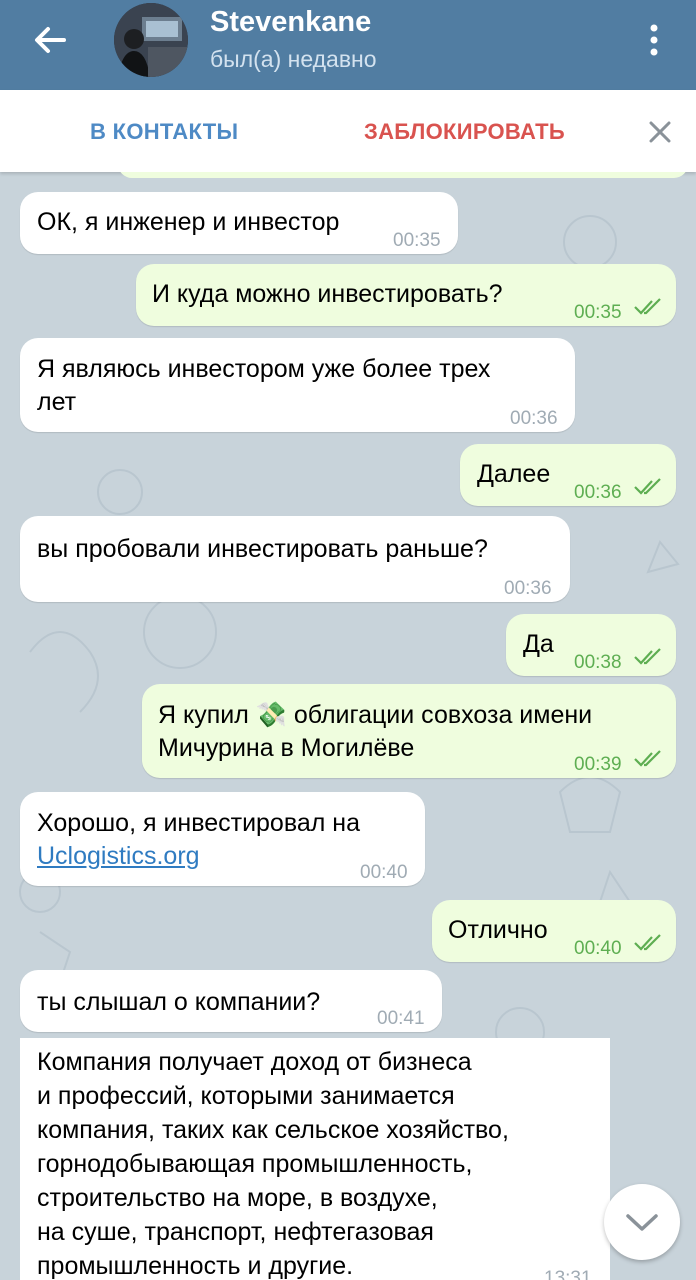 This screenshot has height=1280, width=696. I want to click on close-action-bar-button, so click(660, 132).